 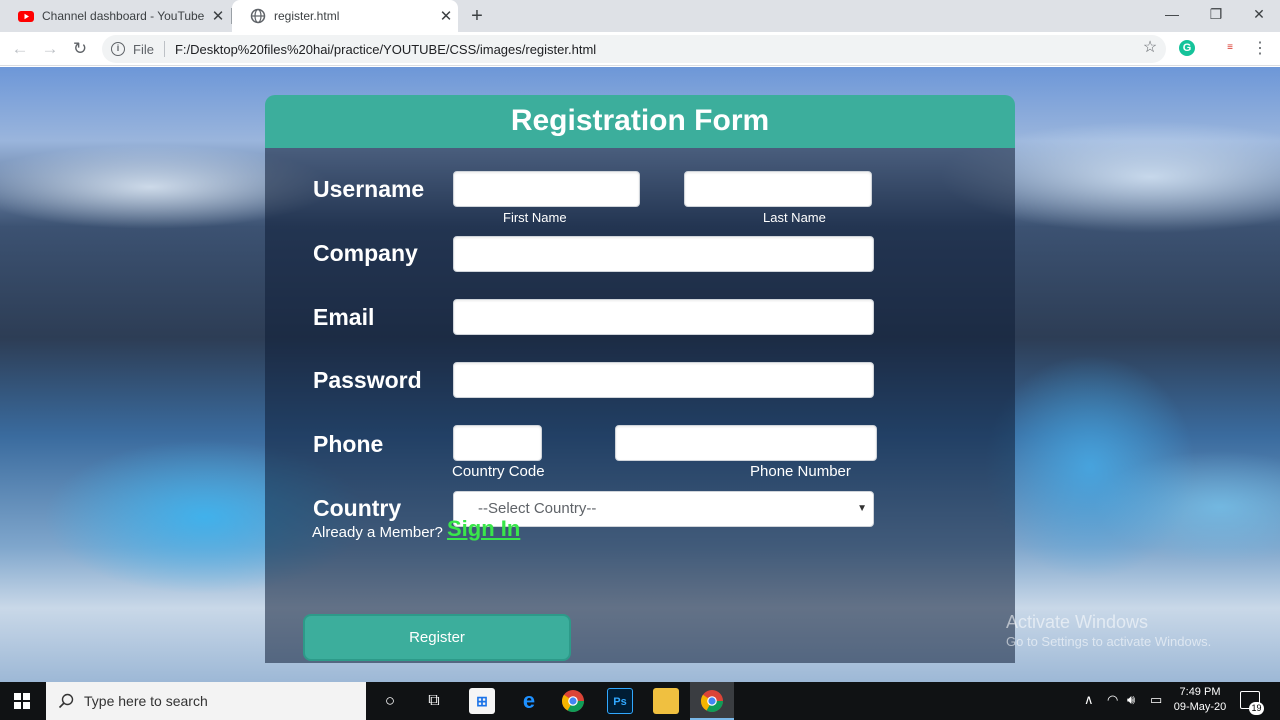 What do you see at coordinates (778, 189) in the screenshot?
I see `last-name-input` at bounding box center [778, 189].